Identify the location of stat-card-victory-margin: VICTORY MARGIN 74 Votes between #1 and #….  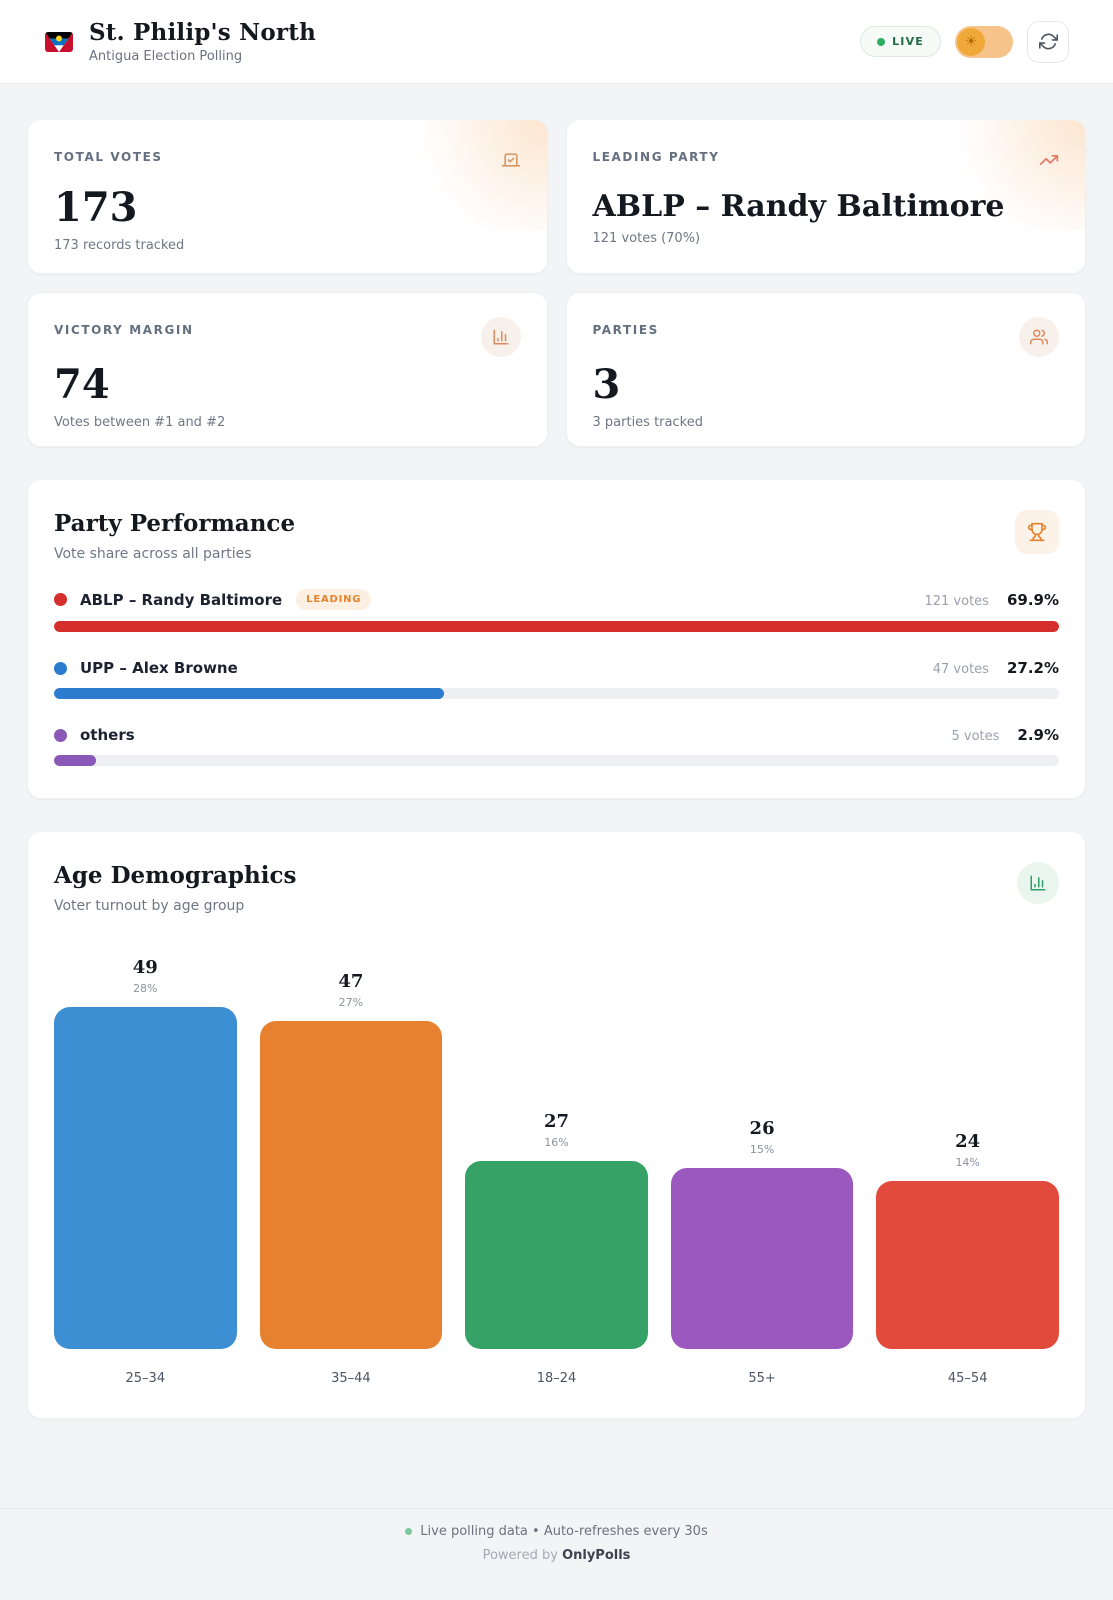
(287, 369).